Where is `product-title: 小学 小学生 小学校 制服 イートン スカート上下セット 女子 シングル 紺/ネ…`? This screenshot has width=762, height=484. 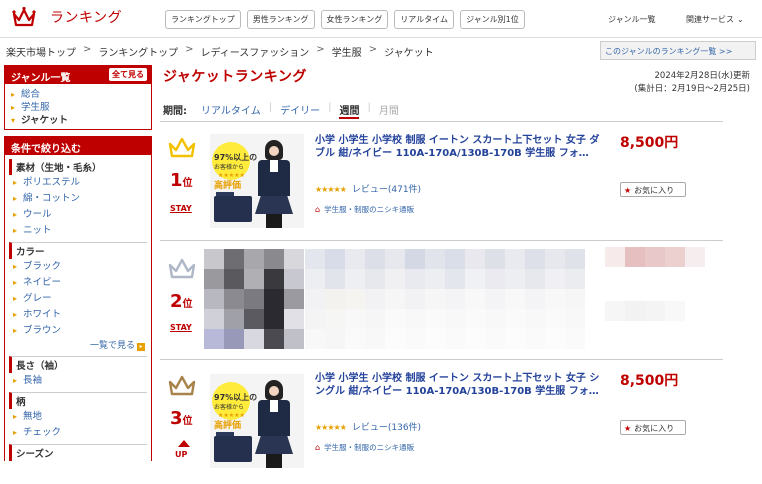
product-title: 小学 小学生 小学校 制服 イートン スカート上下セット 女子 シングル 紺/ネ… is located at coordinates (460, 385).